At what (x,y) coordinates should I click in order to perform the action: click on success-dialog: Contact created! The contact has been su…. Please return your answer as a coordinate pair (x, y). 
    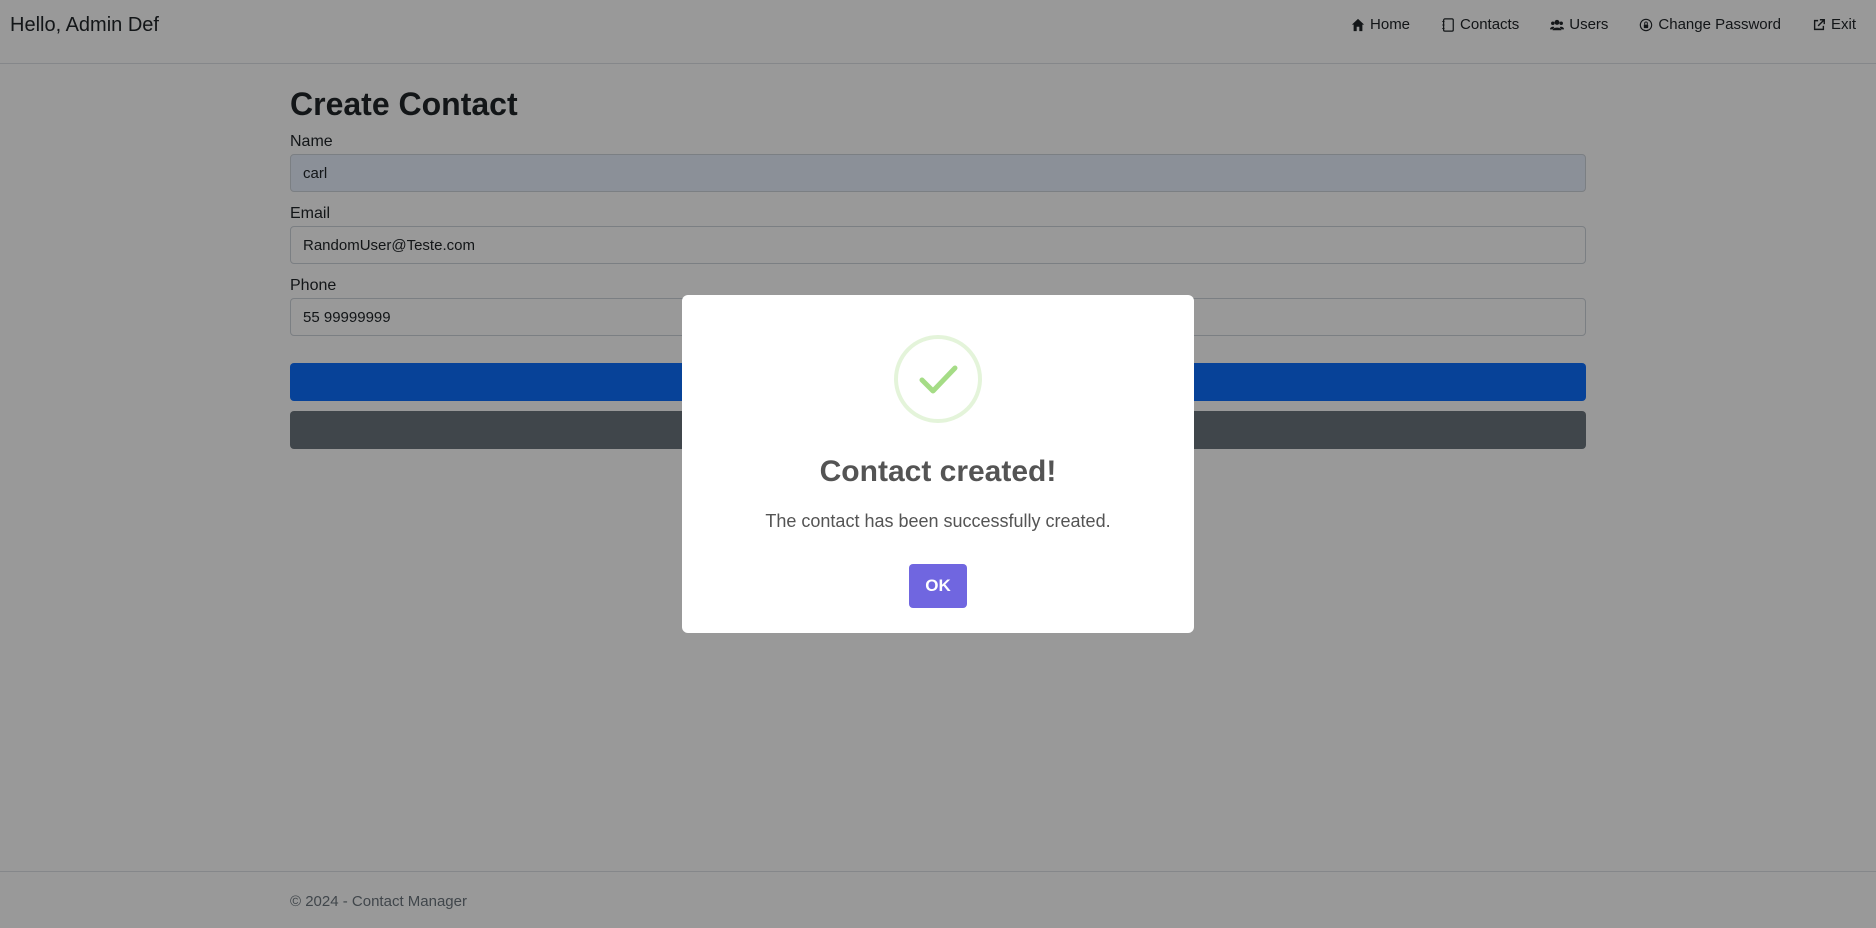
    Looking at the image, I should click on (938, 464).